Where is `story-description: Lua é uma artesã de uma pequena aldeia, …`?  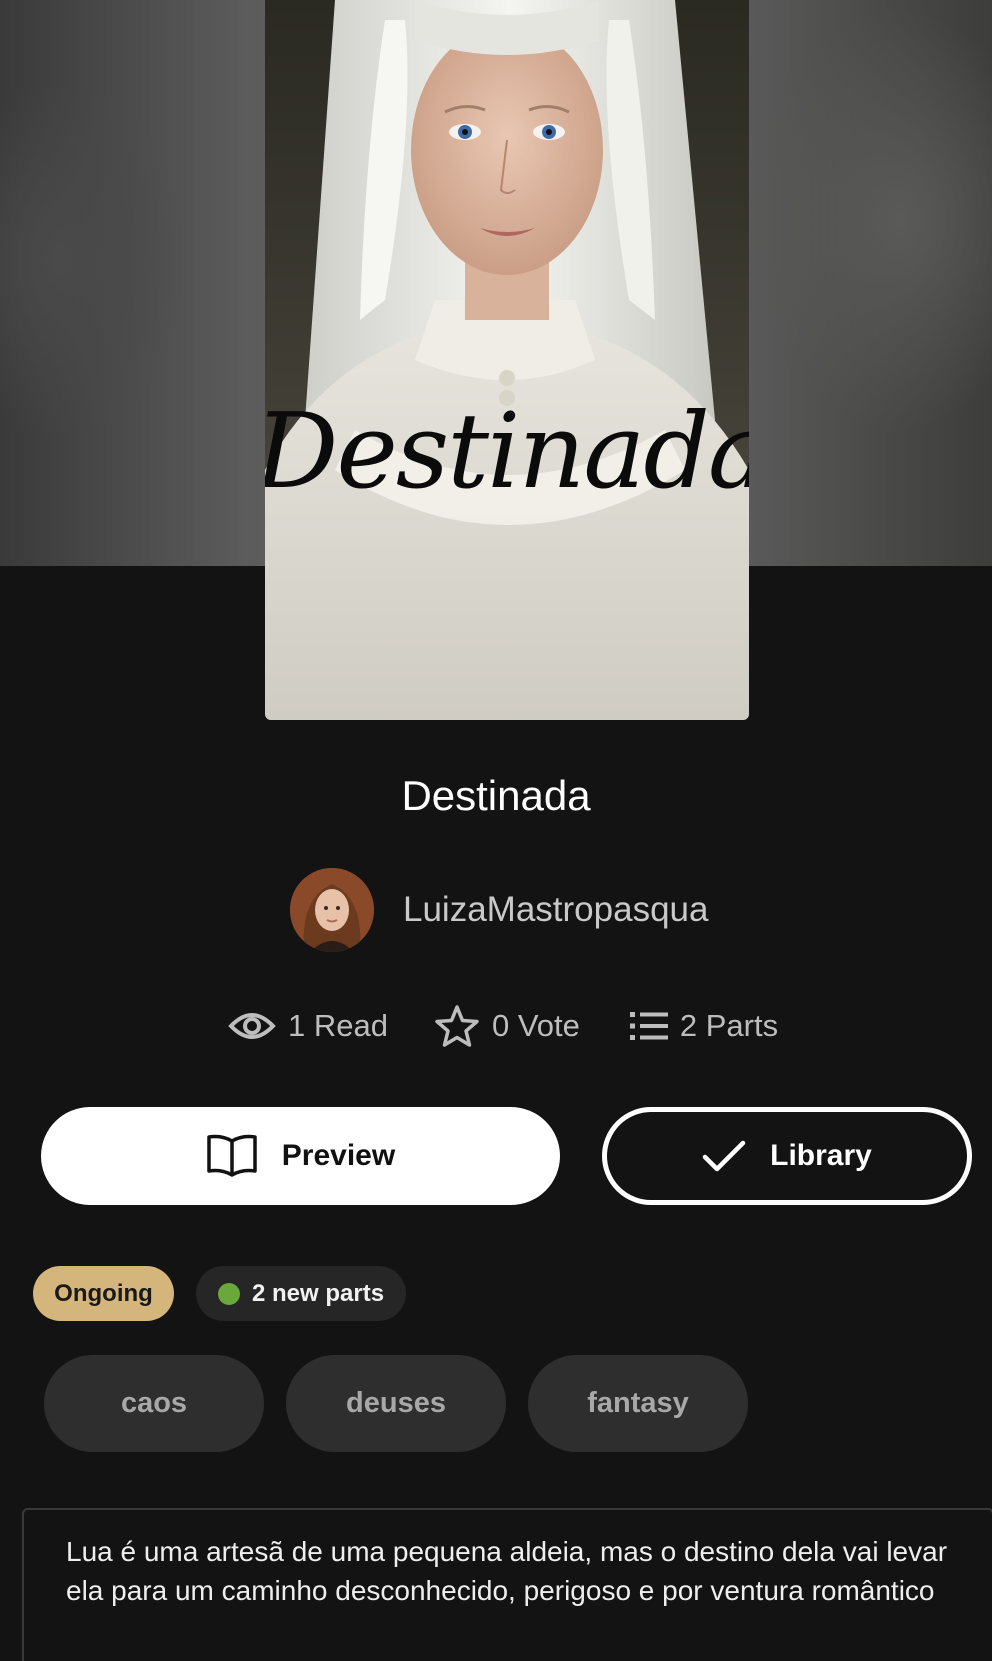 story-description: Lua é uma artesã de uma pequena aldeia, … is located at coordinates (507, 1584).